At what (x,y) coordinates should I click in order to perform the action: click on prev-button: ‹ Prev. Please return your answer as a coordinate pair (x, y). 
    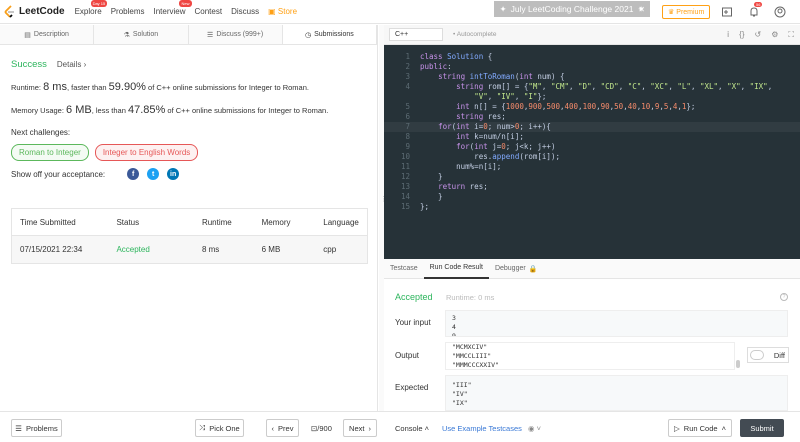
    Looking at the image, I should click on (282, 428).